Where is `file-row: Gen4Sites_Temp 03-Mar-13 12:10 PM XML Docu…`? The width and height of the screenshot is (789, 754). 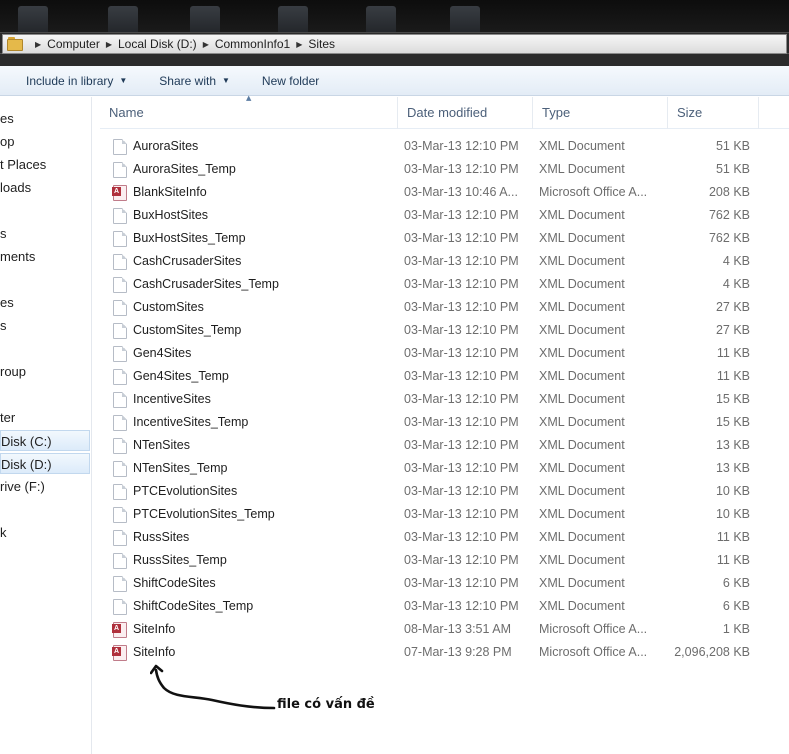 file-row: Gen4Sites_Temp 03-Mar-13 12:10 PM XML Docu… is located at coordinates (430, 376).